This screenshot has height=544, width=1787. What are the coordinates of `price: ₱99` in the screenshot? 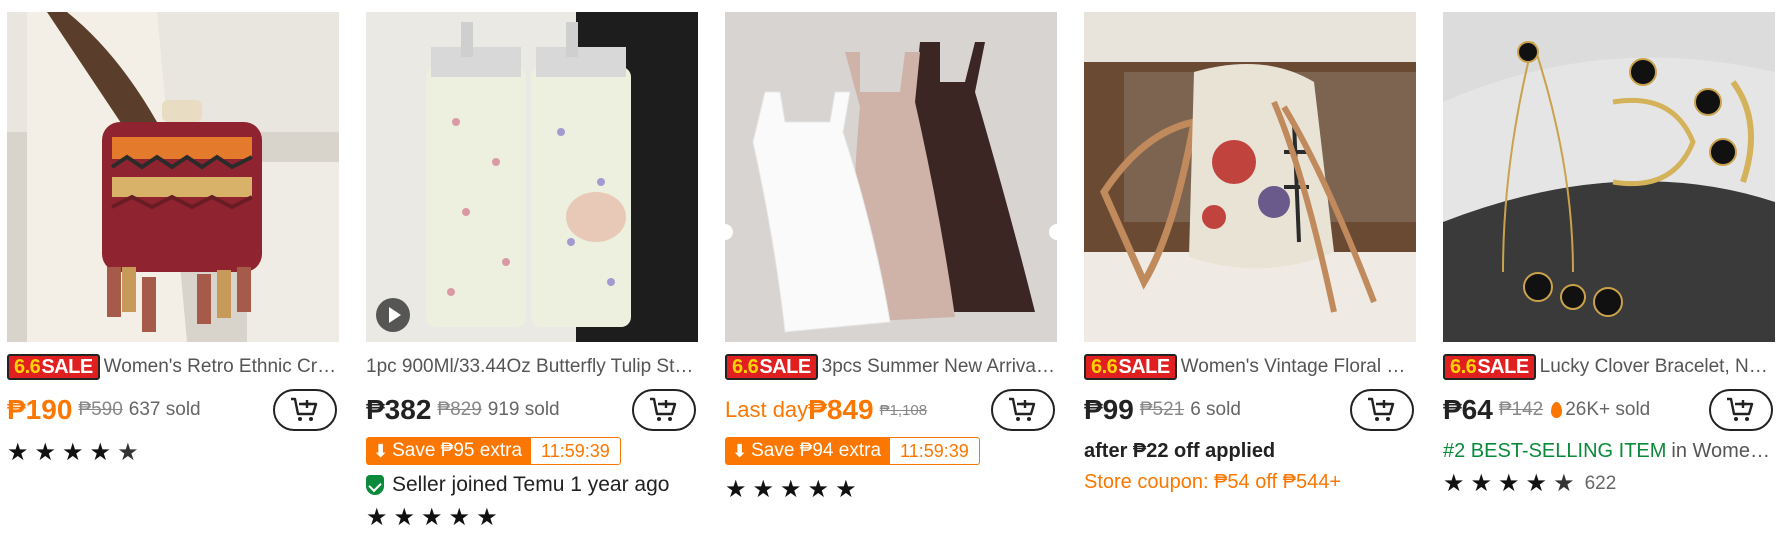 It's located at (1109, 409).